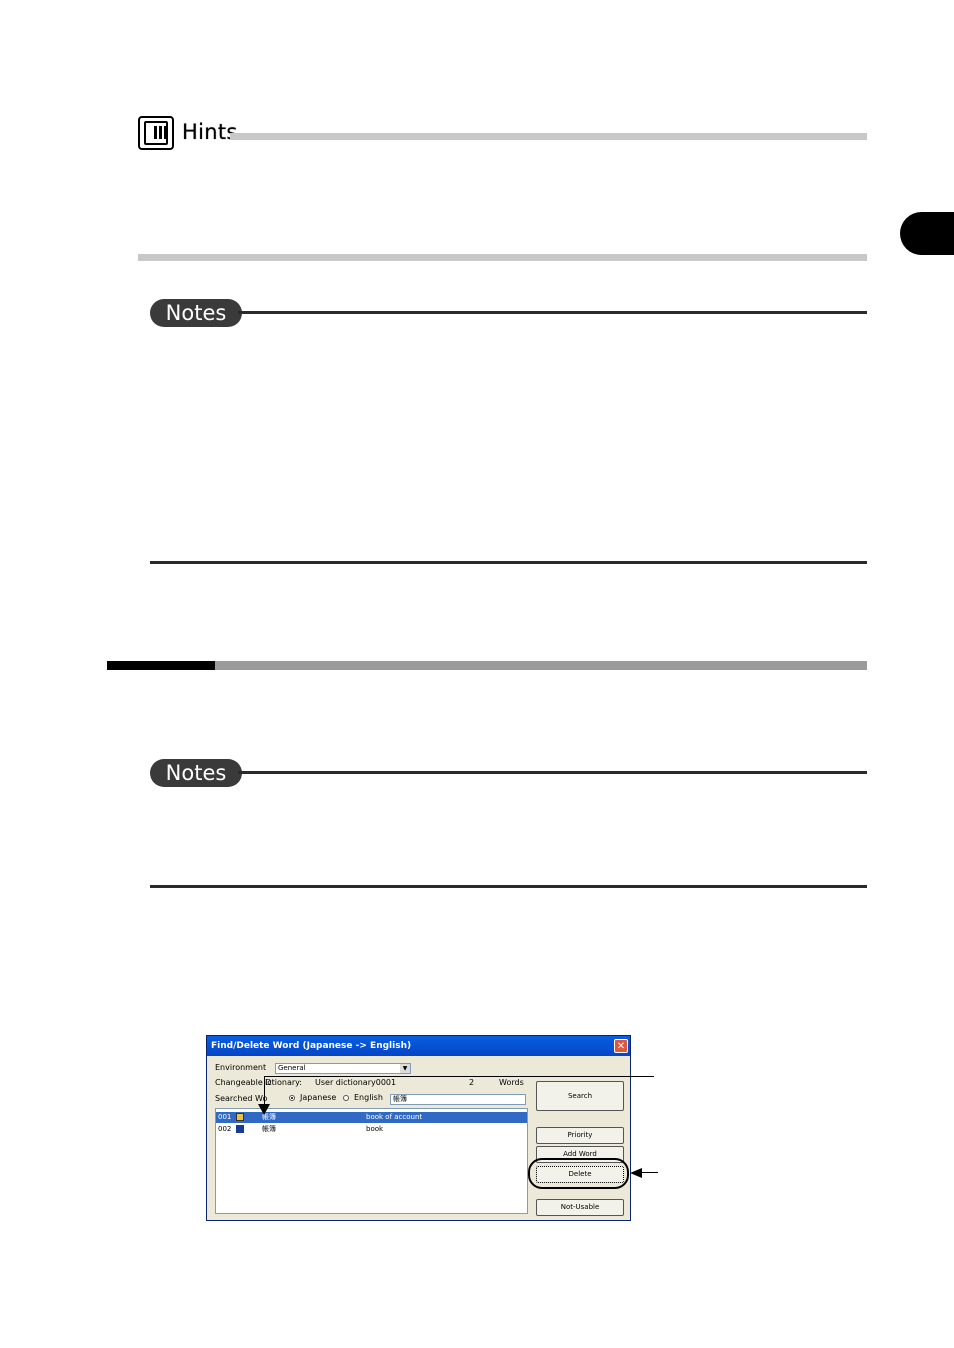 The image size is (954, 1348). Describe the element at coordinates (405, 1068) in the screenshot. I see `chevron-down-icon: ▼` at that location.